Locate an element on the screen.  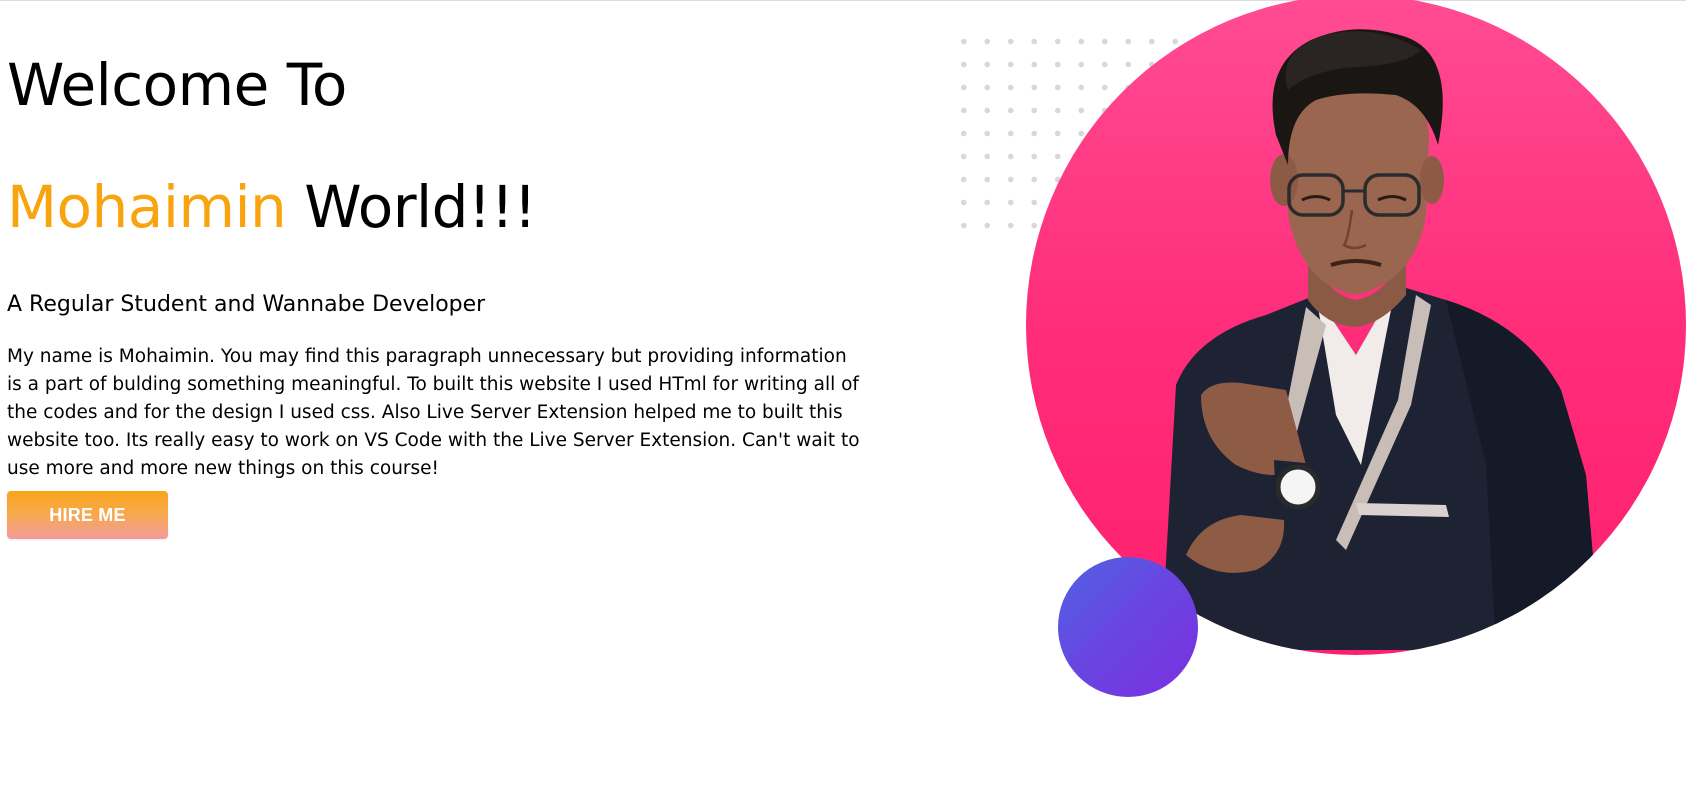
hero-title-rest: World!!! is located at coordinates (411, 207).